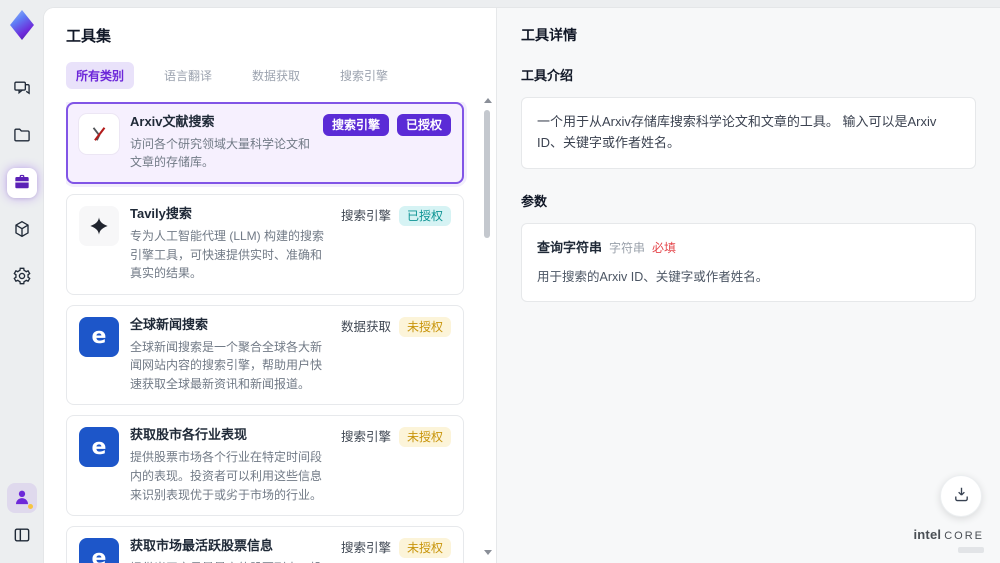 The image size is (1000, 563). Describe the element at coordinates (964, 536) in the screenshot. I see `brand-core: CORE` at that location.